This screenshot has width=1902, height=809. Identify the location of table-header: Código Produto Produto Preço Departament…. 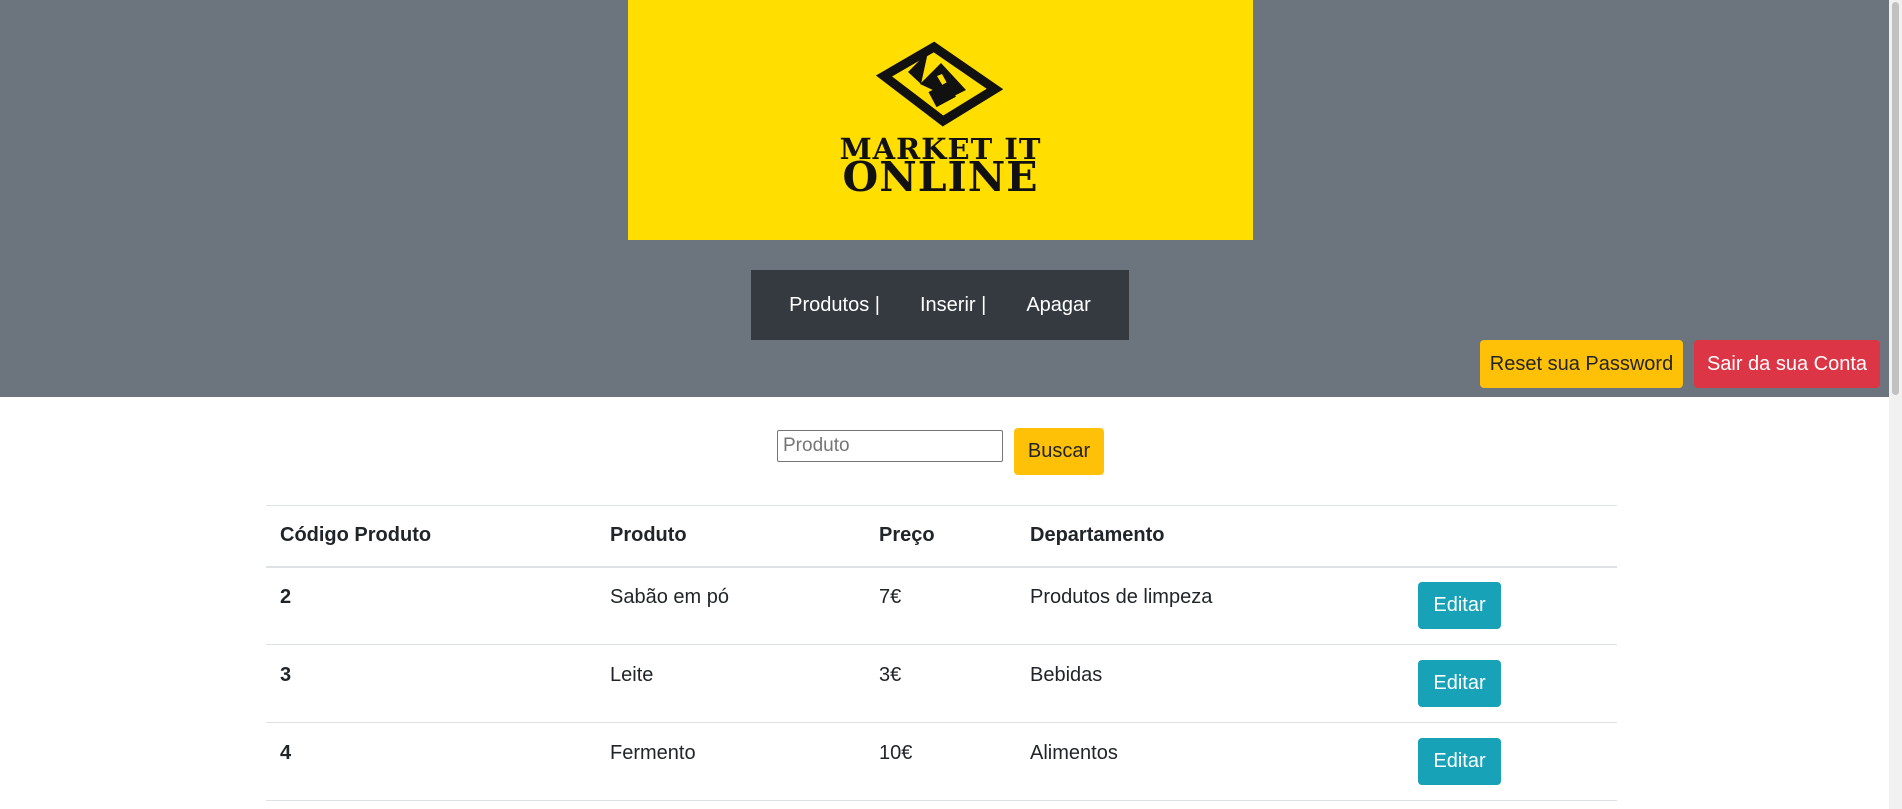
(941, 536).